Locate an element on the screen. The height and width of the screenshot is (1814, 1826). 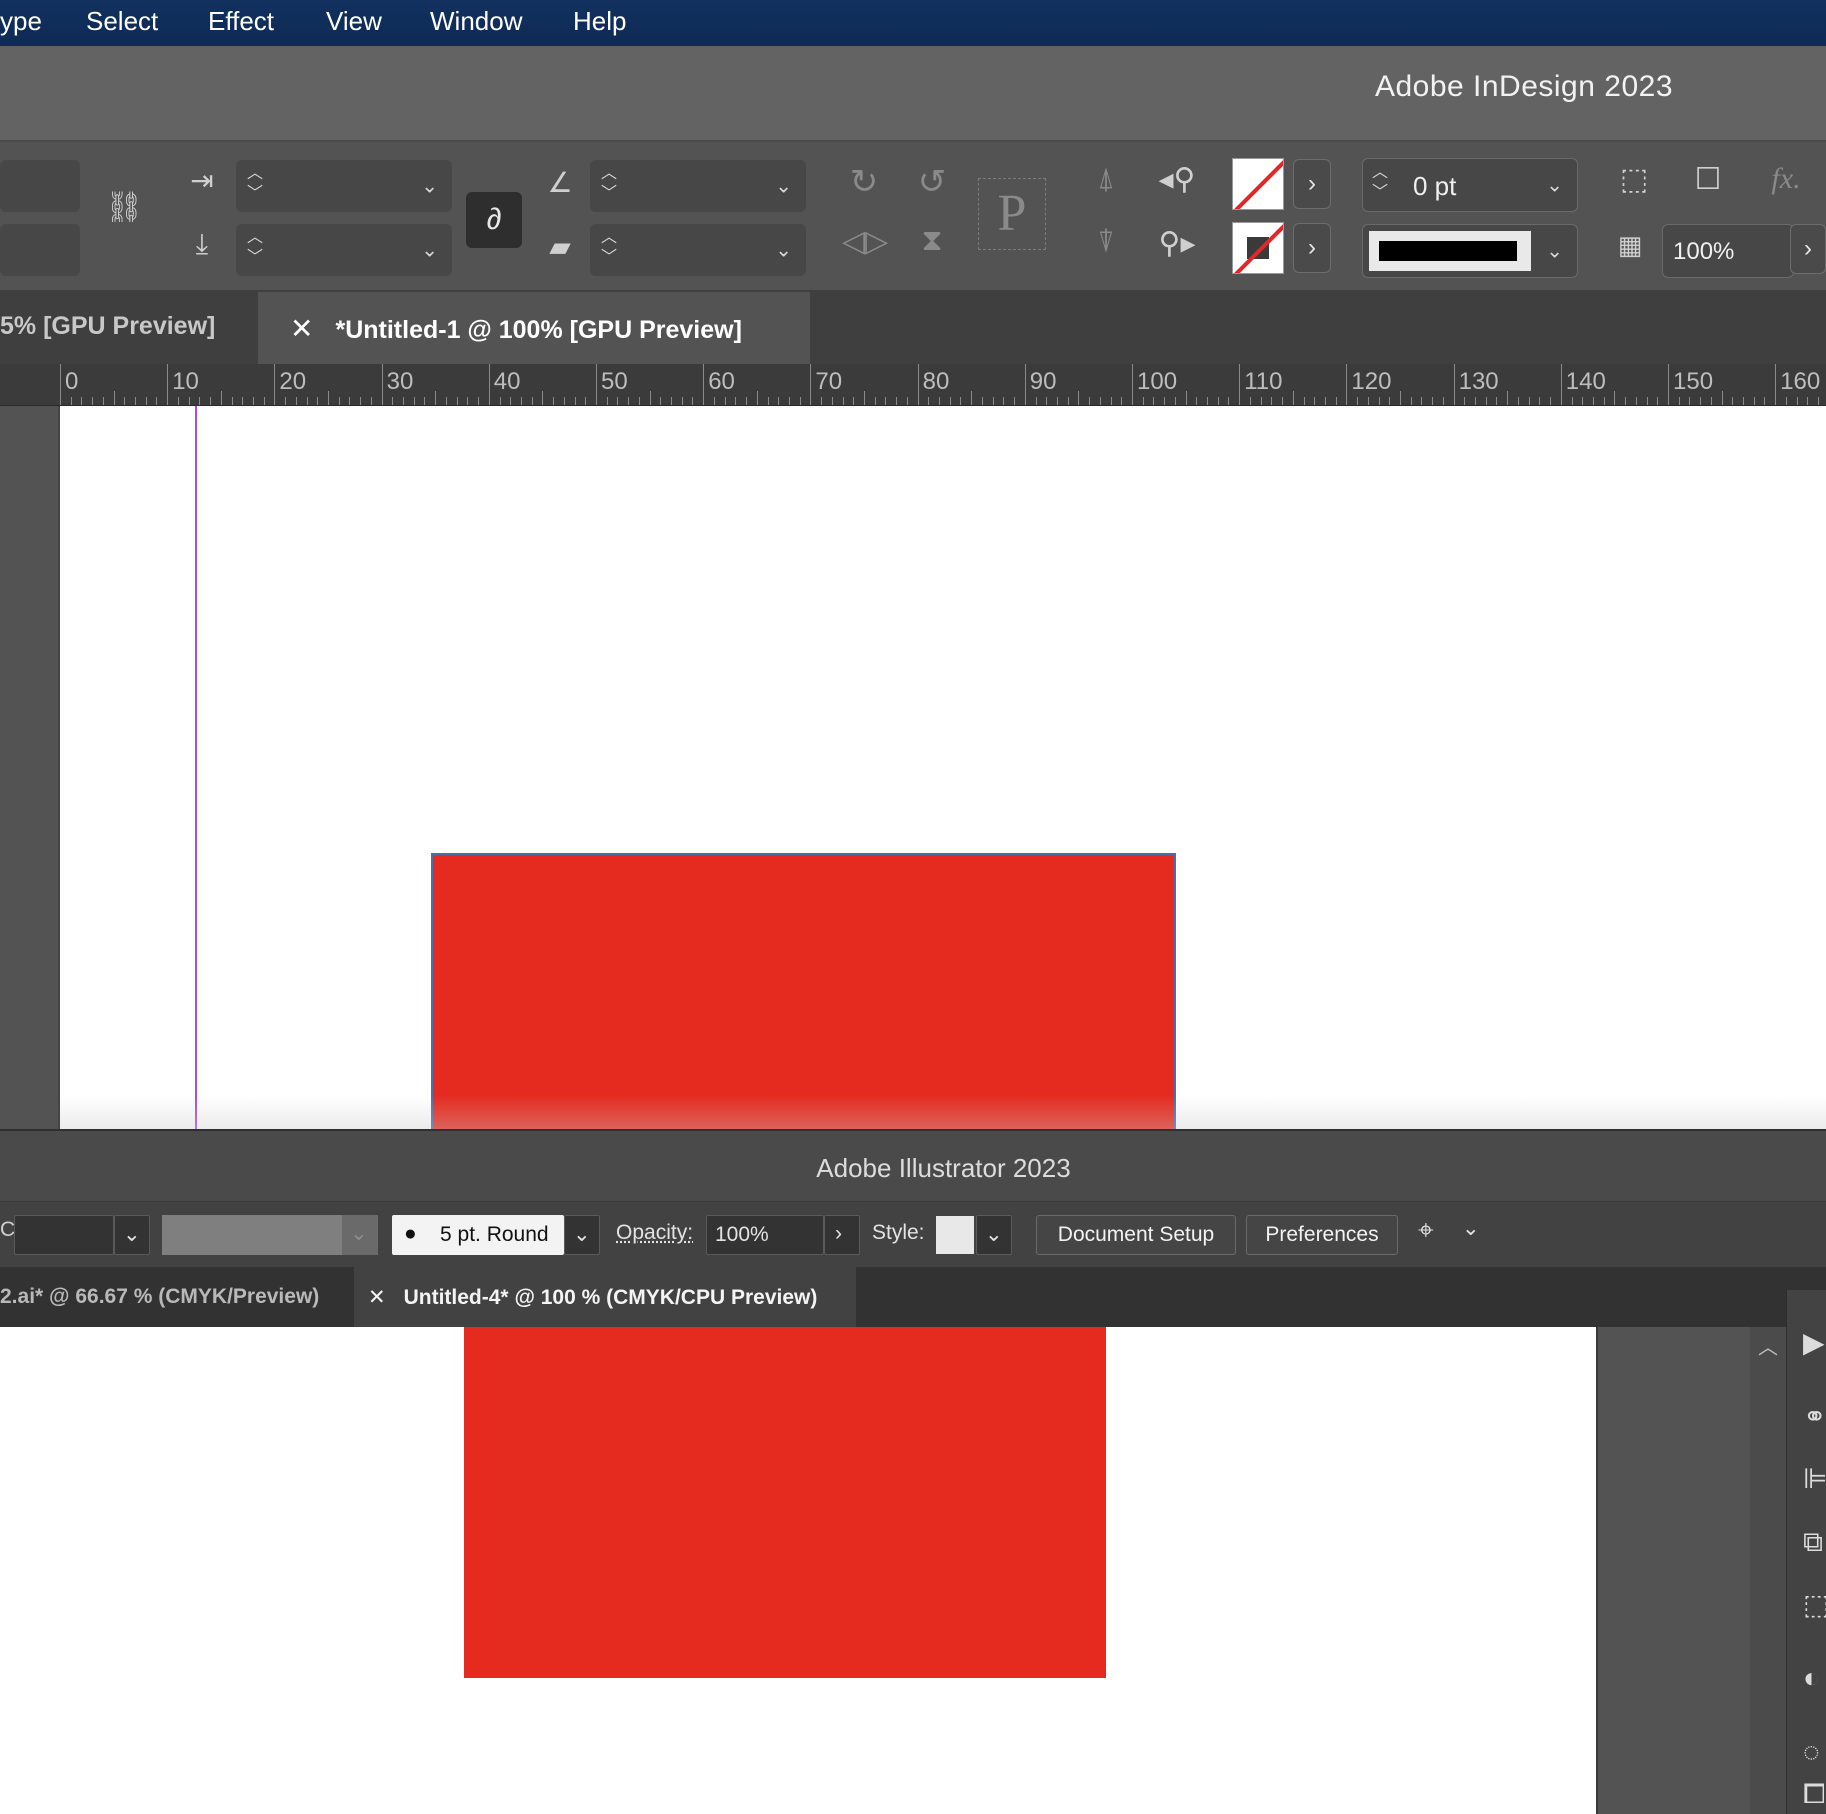
stroke-type-dropdown: ⌄ is located at coordinates (1470, 251).